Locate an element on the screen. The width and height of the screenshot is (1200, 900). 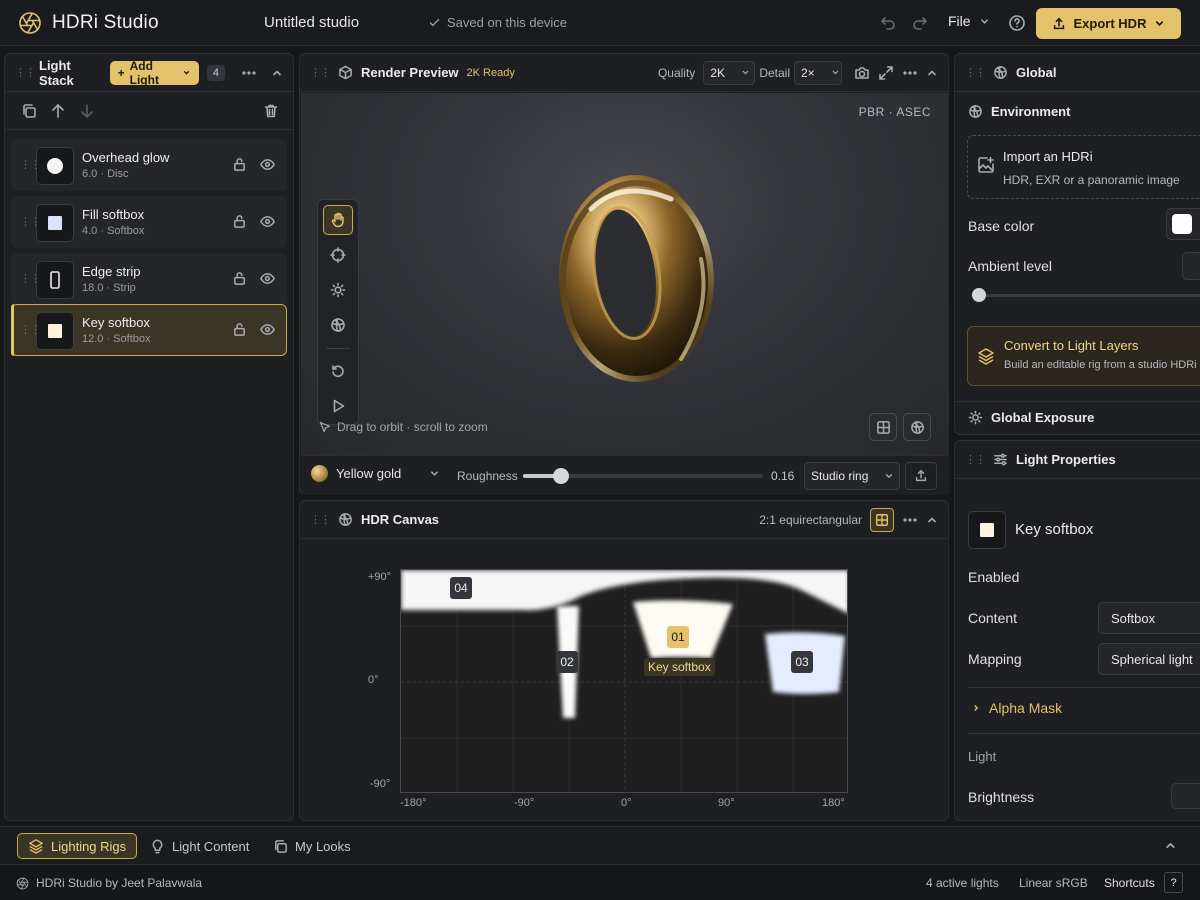
light-item-fill-softbox: ⋮⋮ Fill softbox 4.0 · Softbox is located at coordinates (149, 222).